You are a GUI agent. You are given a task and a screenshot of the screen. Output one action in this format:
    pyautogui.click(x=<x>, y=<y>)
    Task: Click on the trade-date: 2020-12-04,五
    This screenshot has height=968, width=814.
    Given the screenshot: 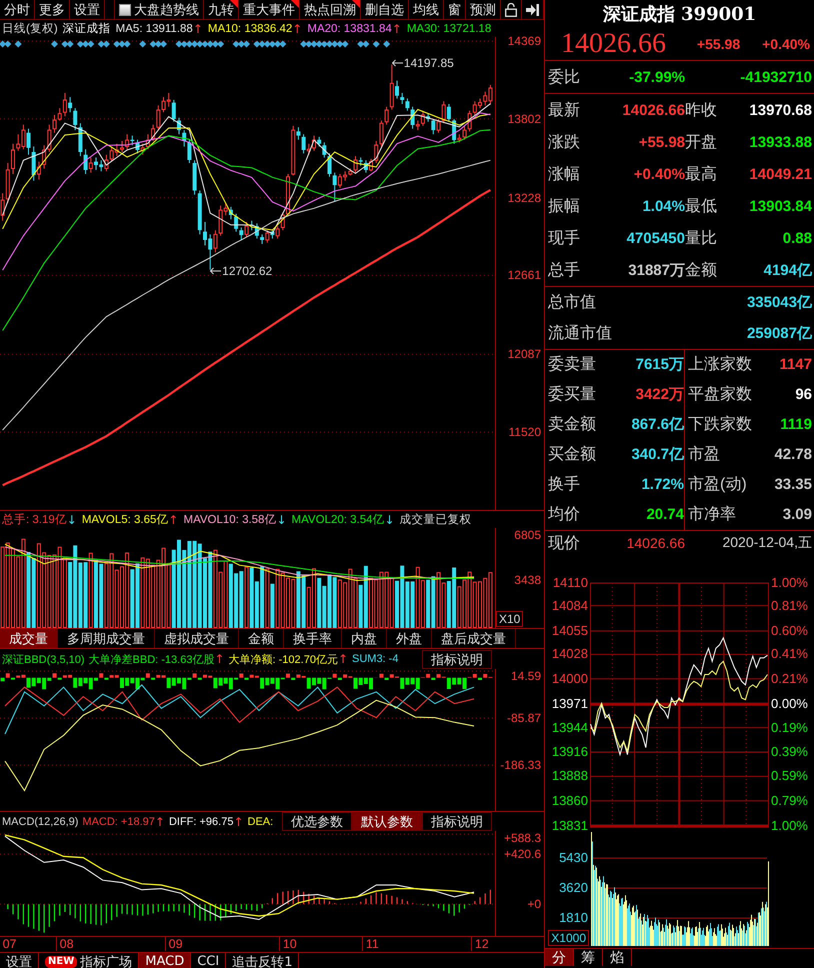 What is the action you would take?
    pyautogui.click(x=766, y=543)
    